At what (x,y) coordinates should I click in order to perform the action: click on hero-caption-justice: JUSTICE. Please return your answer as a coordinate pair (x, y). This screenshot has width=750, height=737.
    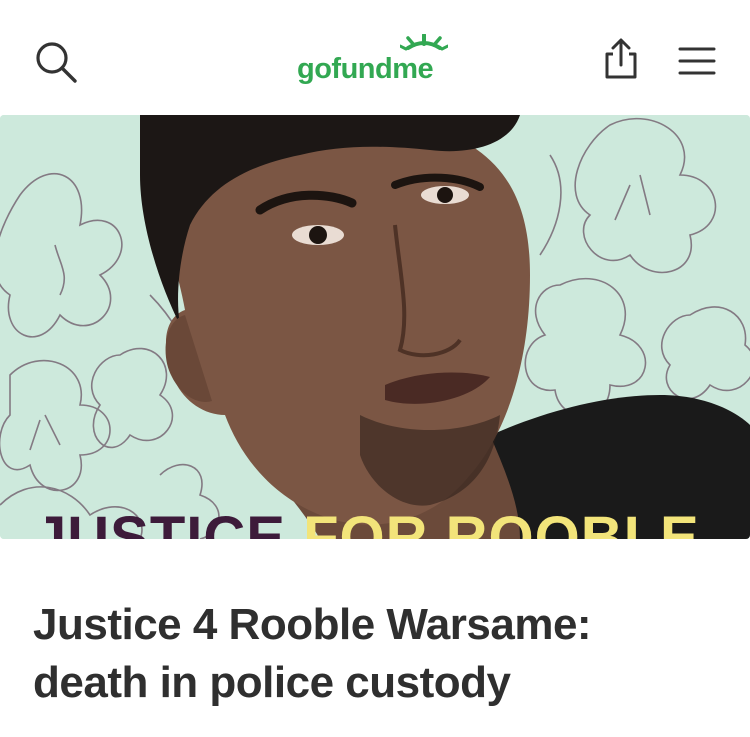
    Looking at the image, I should click on (160, 522).